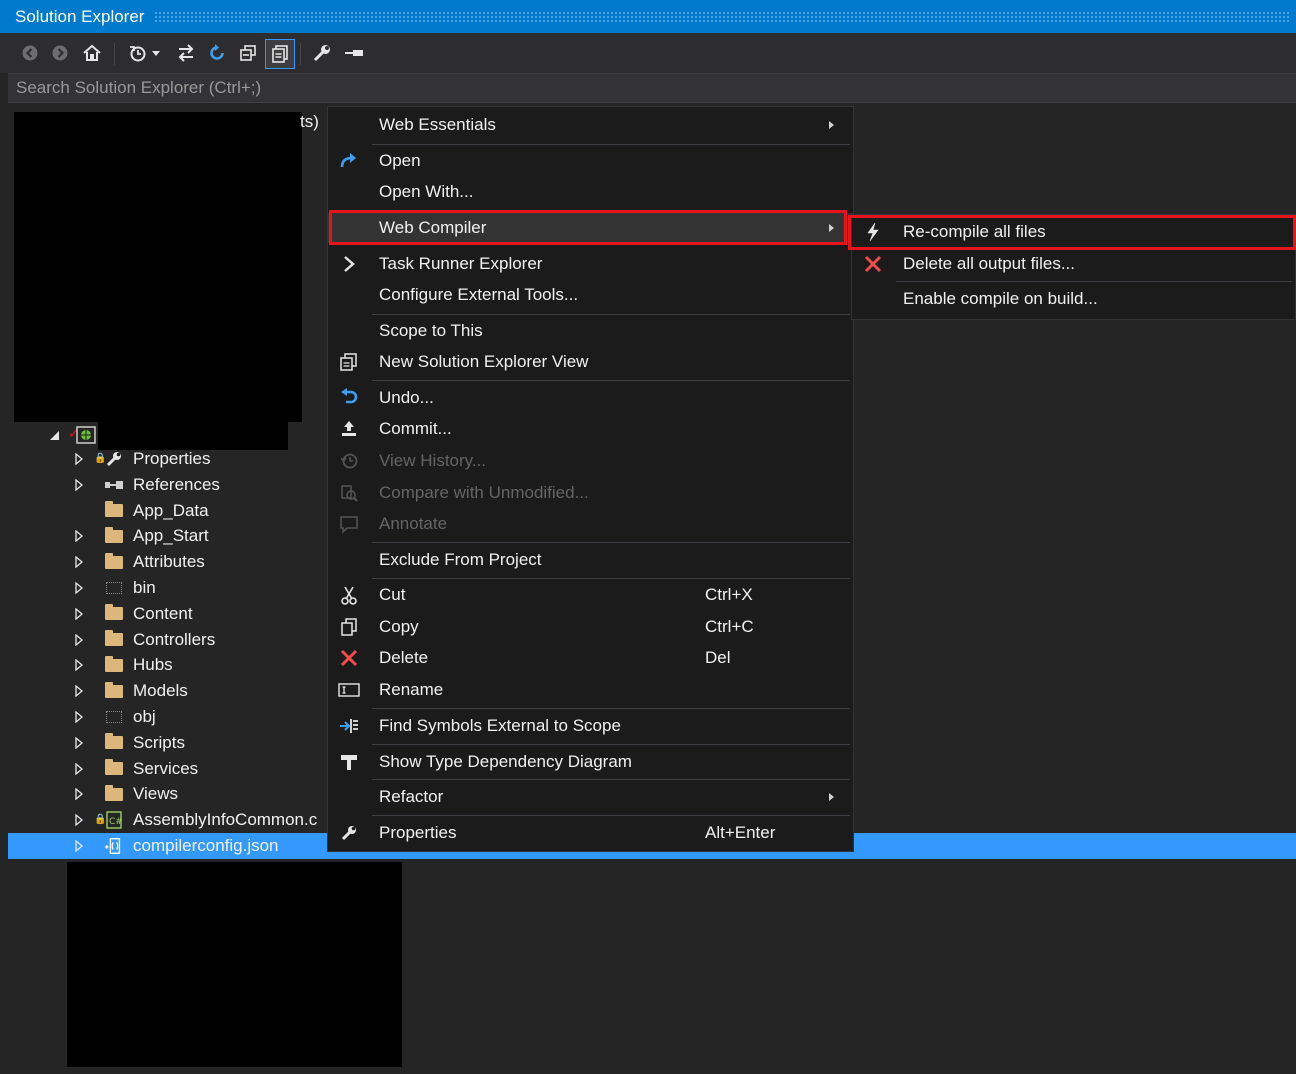 This screenshot has height=1074, width=1296. What do you see at coordinates (652, 88) in the screenshot?
I see `search-input: Search Solution Explorer (Ctrl+;)` at bounding box center [652, 88].